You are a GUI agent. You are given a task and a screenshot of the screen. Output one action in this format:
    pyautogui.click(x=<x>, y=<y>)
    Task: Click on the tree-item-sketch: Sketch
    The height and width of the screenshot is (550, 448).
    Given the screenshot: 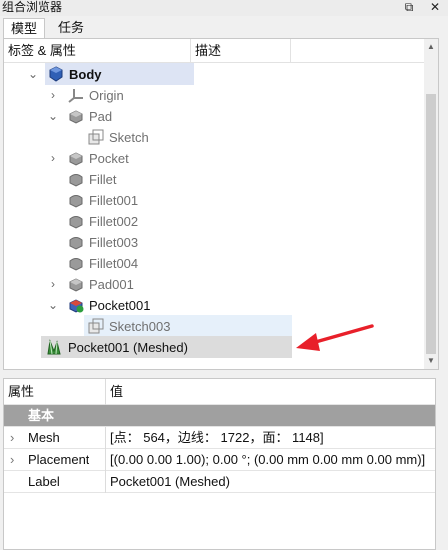 What is the action you would take?
    pyautogui.click(x=149, y=137)
    